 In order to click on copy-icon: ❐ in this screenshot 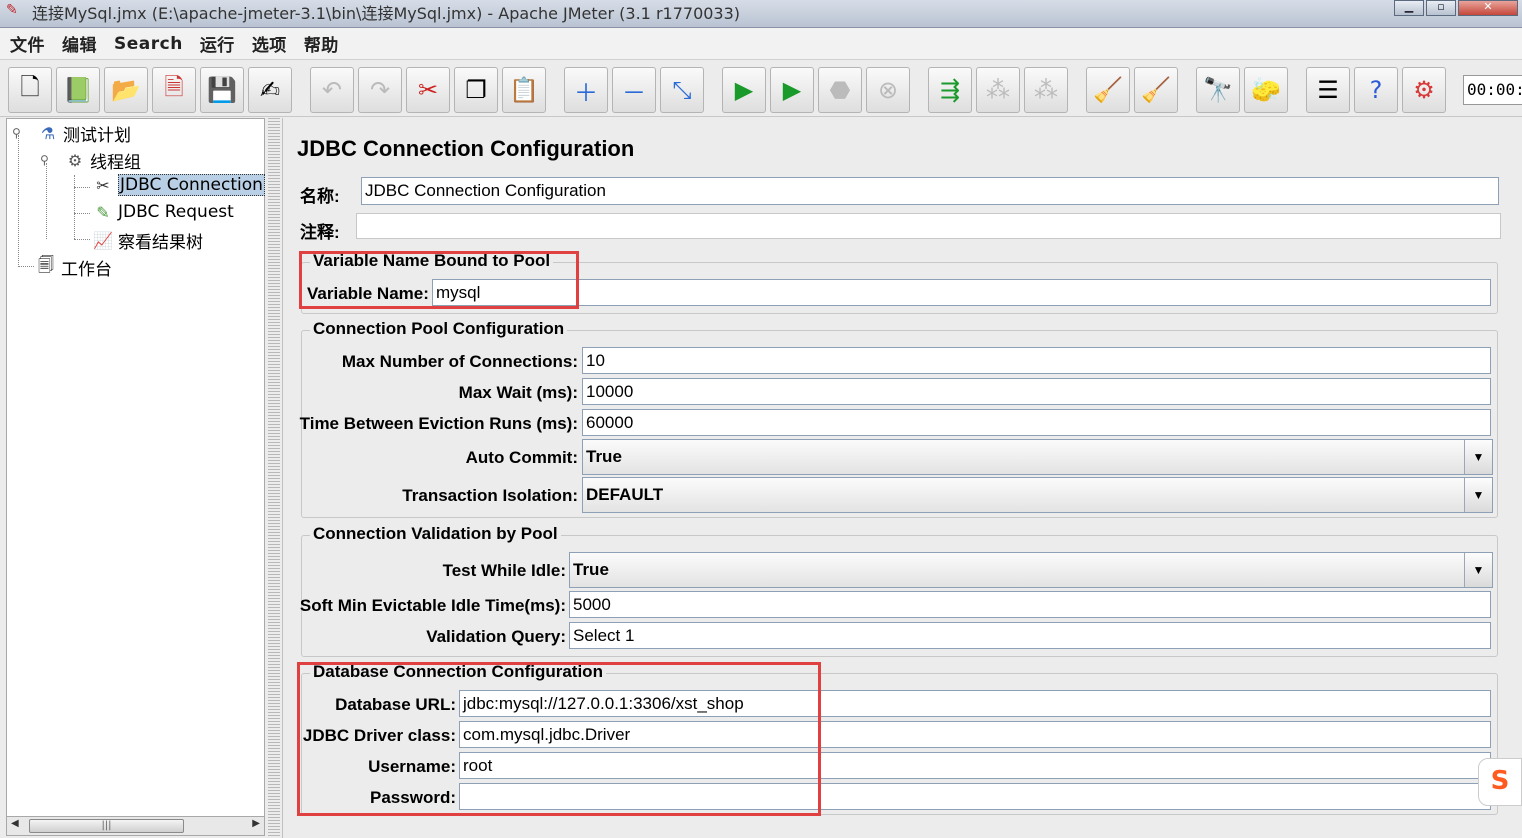, I will do `click(476, 90)`.